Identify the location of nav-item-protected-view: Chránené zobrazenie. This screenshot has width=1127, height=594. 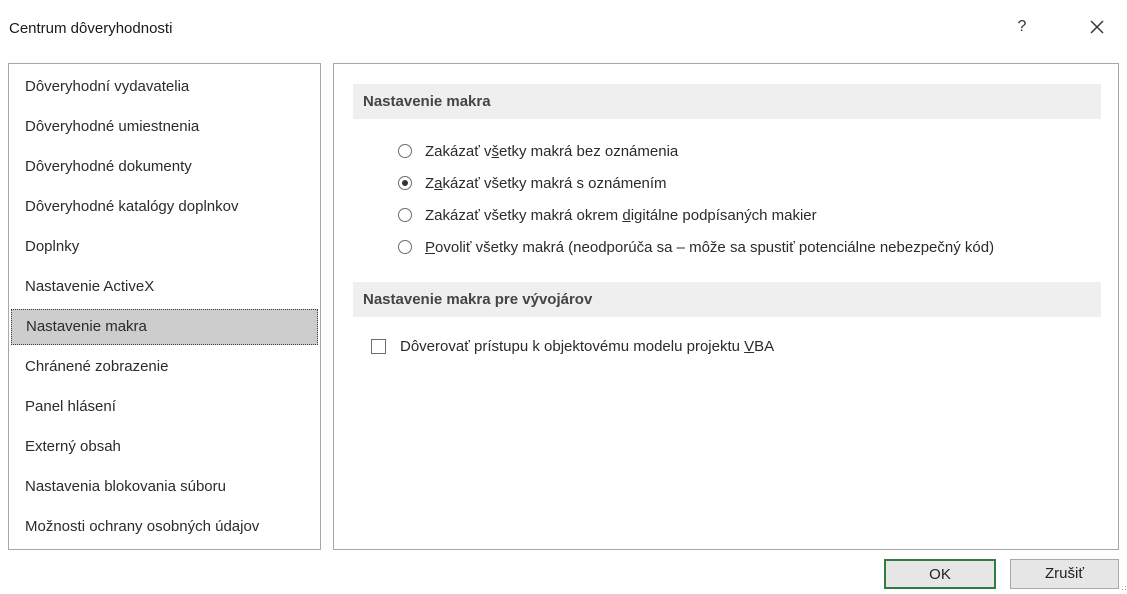
(164, 368).